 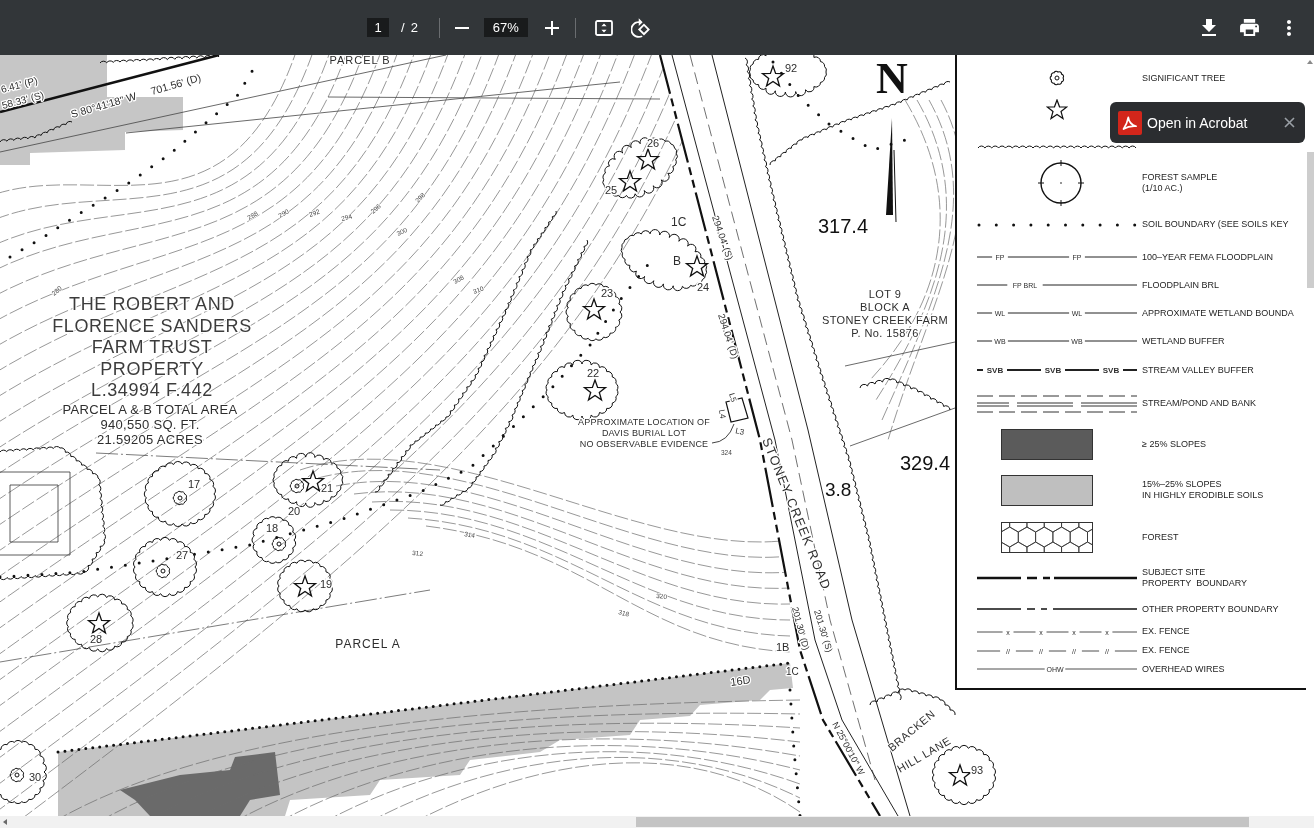 I want to click on stream-lines-icon, so click(x=1057, y=403).